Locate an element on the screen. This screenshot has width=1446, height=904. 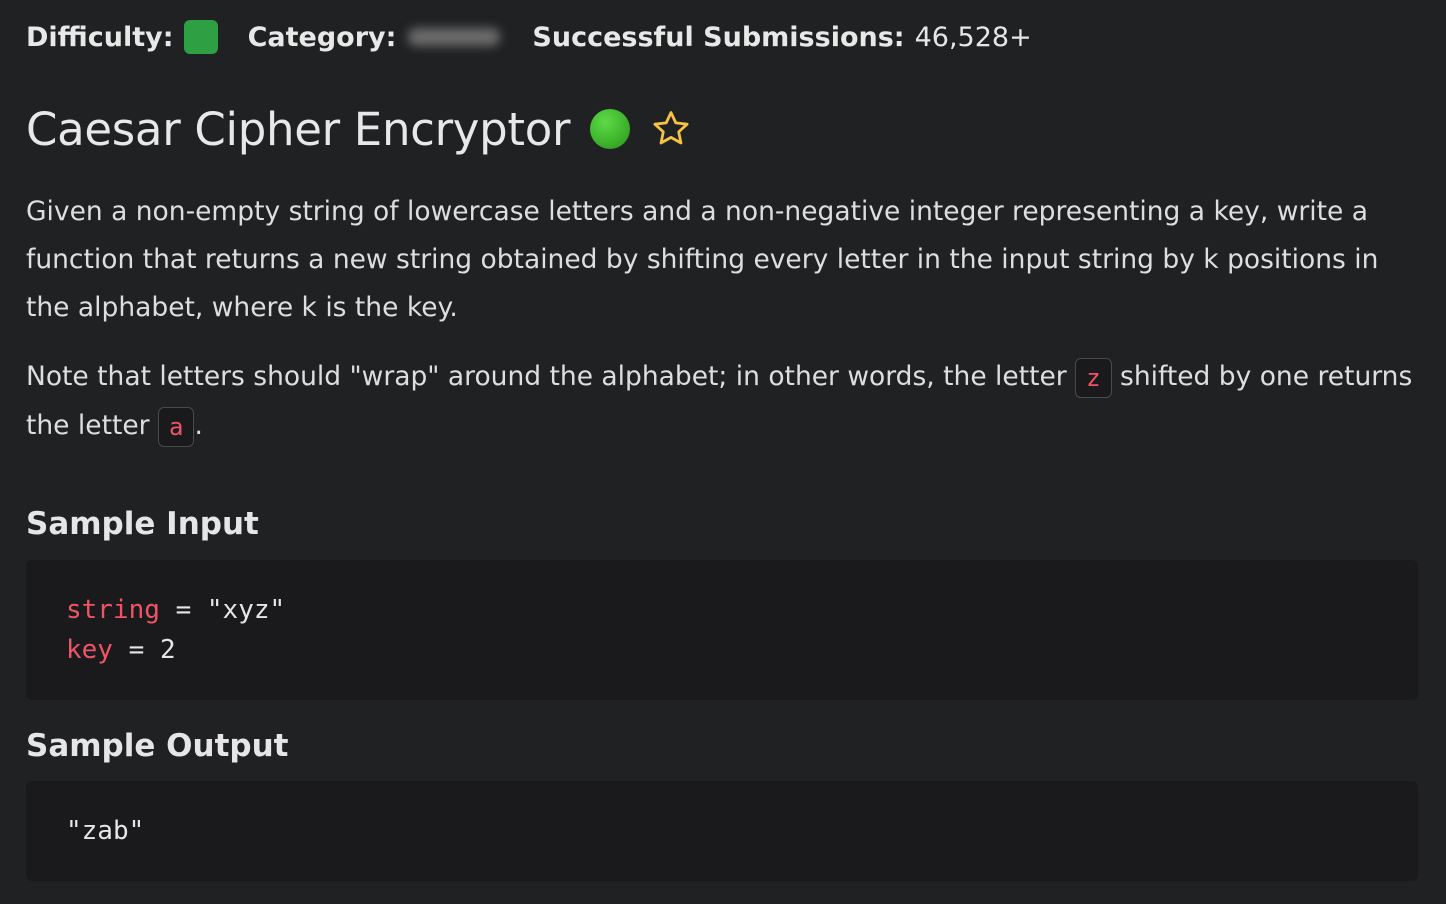
title-row: Caesar Cipher Encryptor is located at coordinates (359, 129).